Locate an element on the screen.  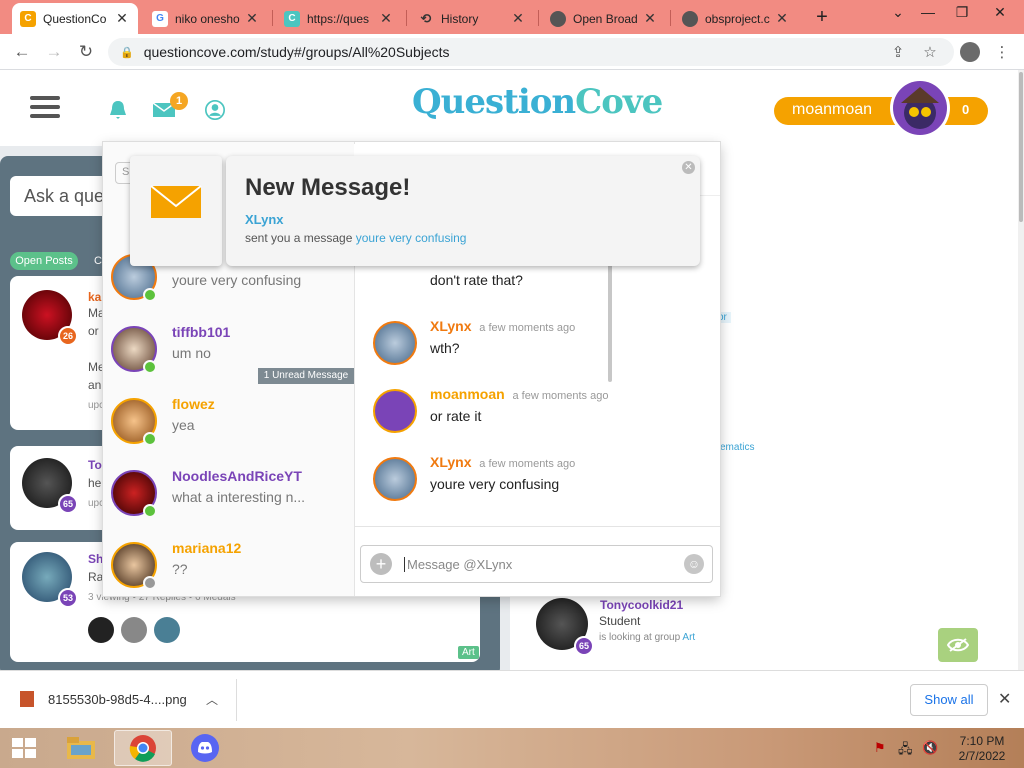
notification-icon-box is located at coordinates (176, 211).